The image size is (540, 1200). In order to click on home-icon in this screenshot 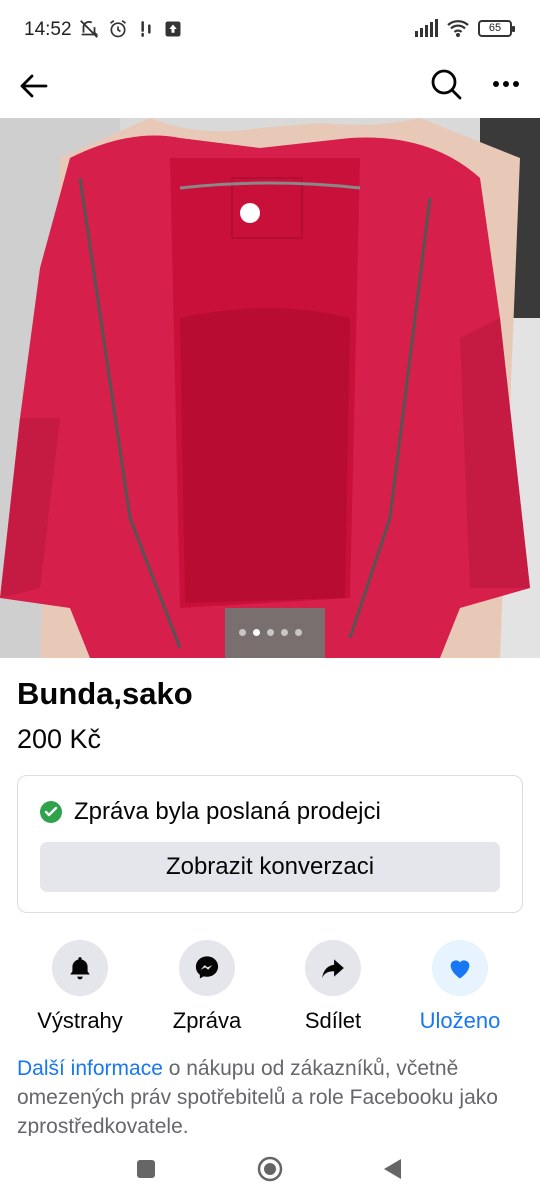, I will do `click(270, 1169)`.